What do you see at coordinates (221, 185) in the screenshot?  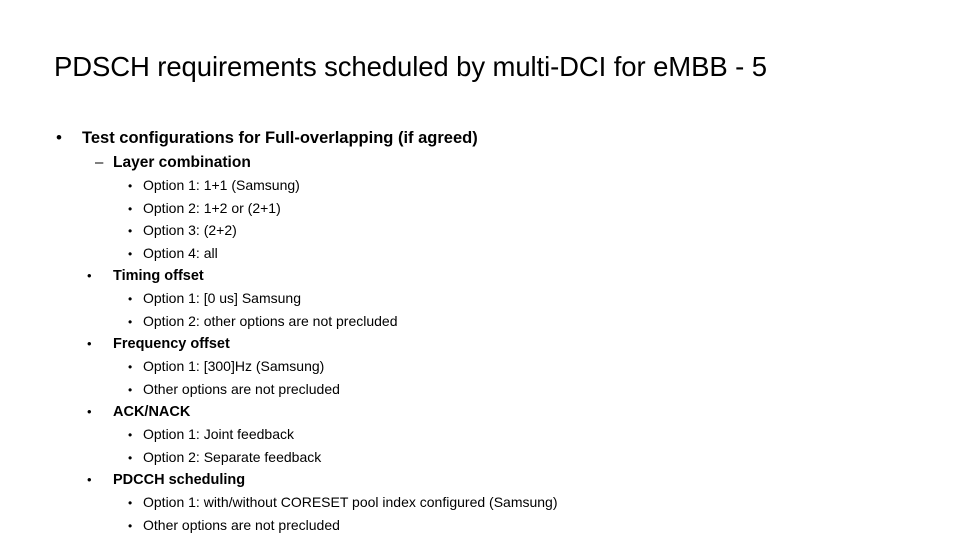 I see `option-label: Option 1: 1+1 (Samsung)` at bounding box center [221, 185].